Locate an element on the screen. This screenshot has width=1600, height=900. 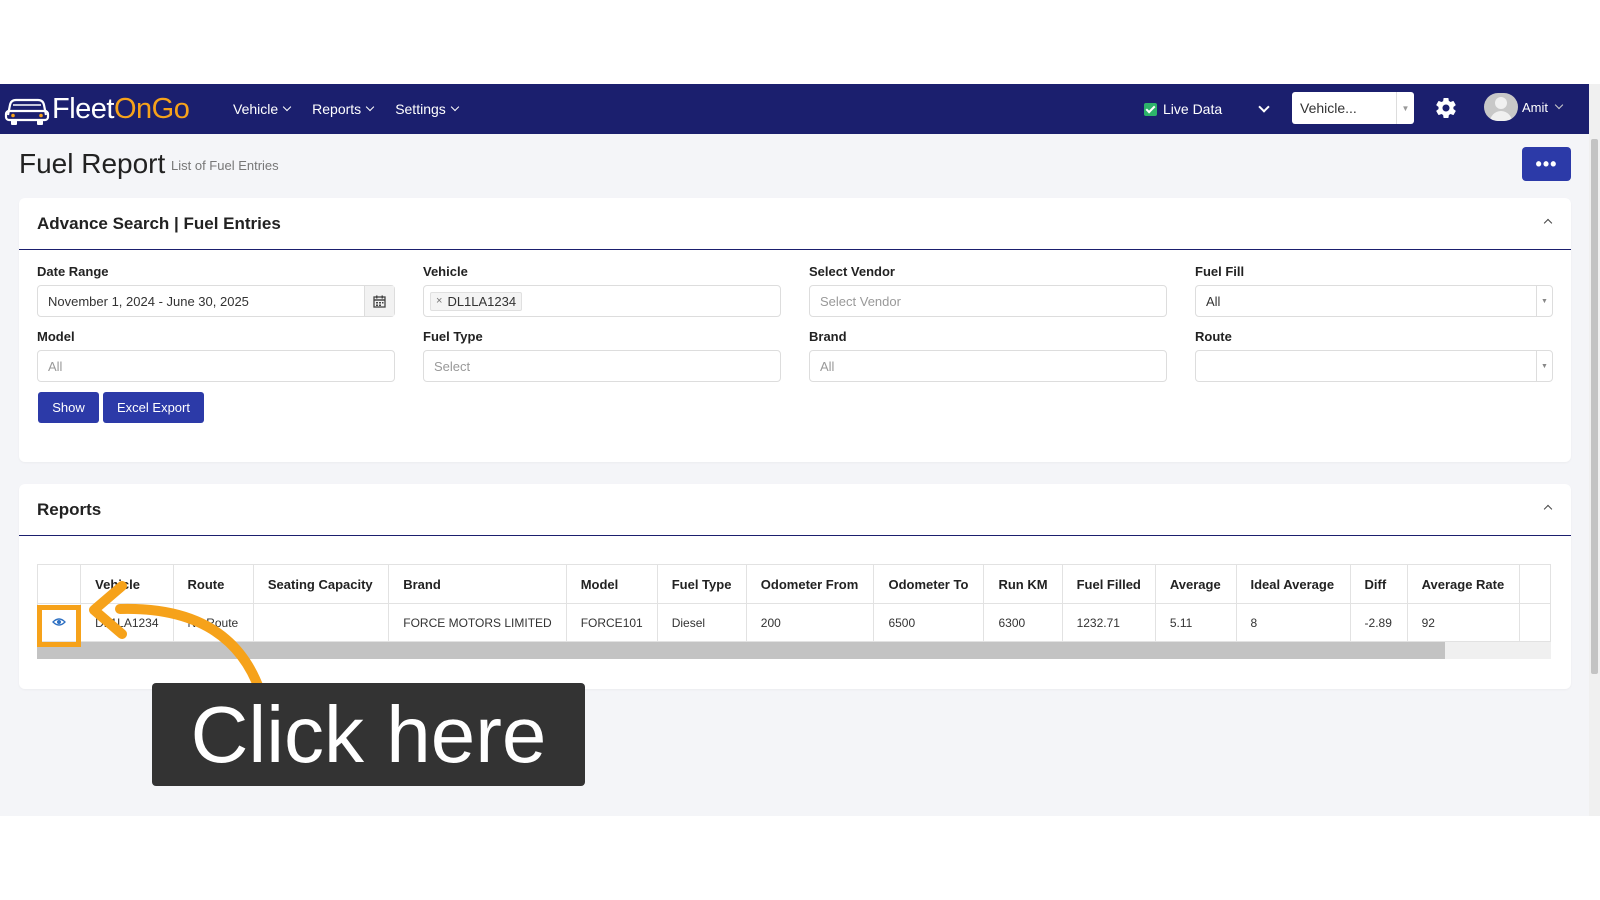
user-menu: Amit is located at coordinates (1524, 107).